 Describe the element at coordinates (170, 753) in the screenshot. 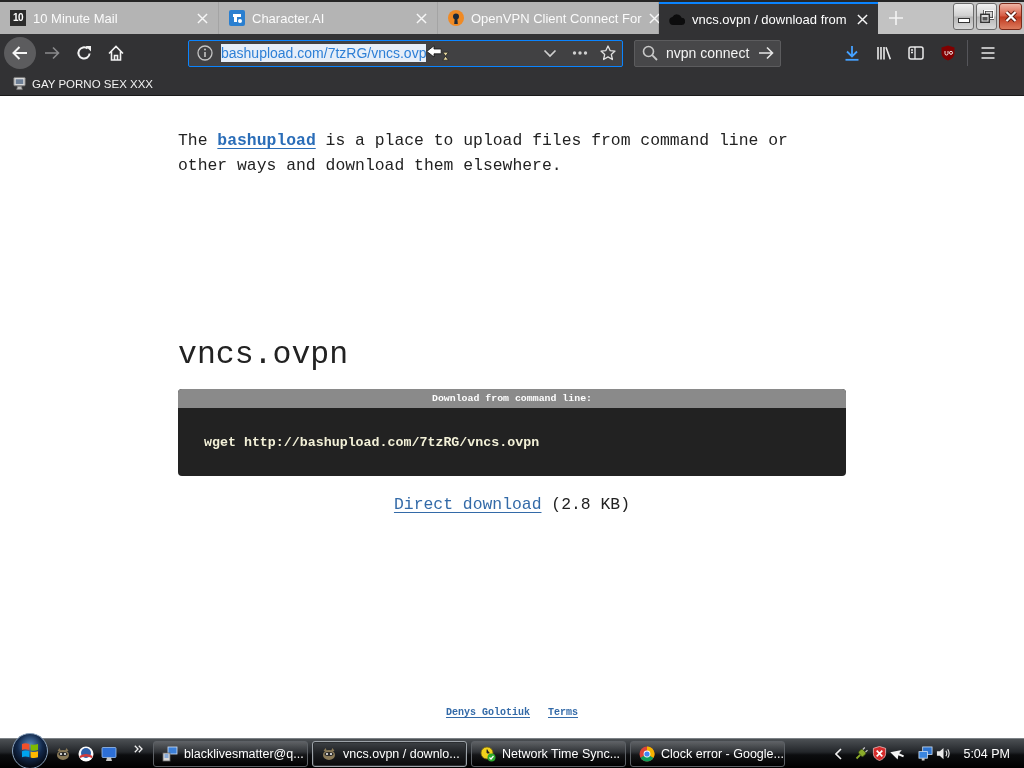

I see `network-computer-icon` at that location.